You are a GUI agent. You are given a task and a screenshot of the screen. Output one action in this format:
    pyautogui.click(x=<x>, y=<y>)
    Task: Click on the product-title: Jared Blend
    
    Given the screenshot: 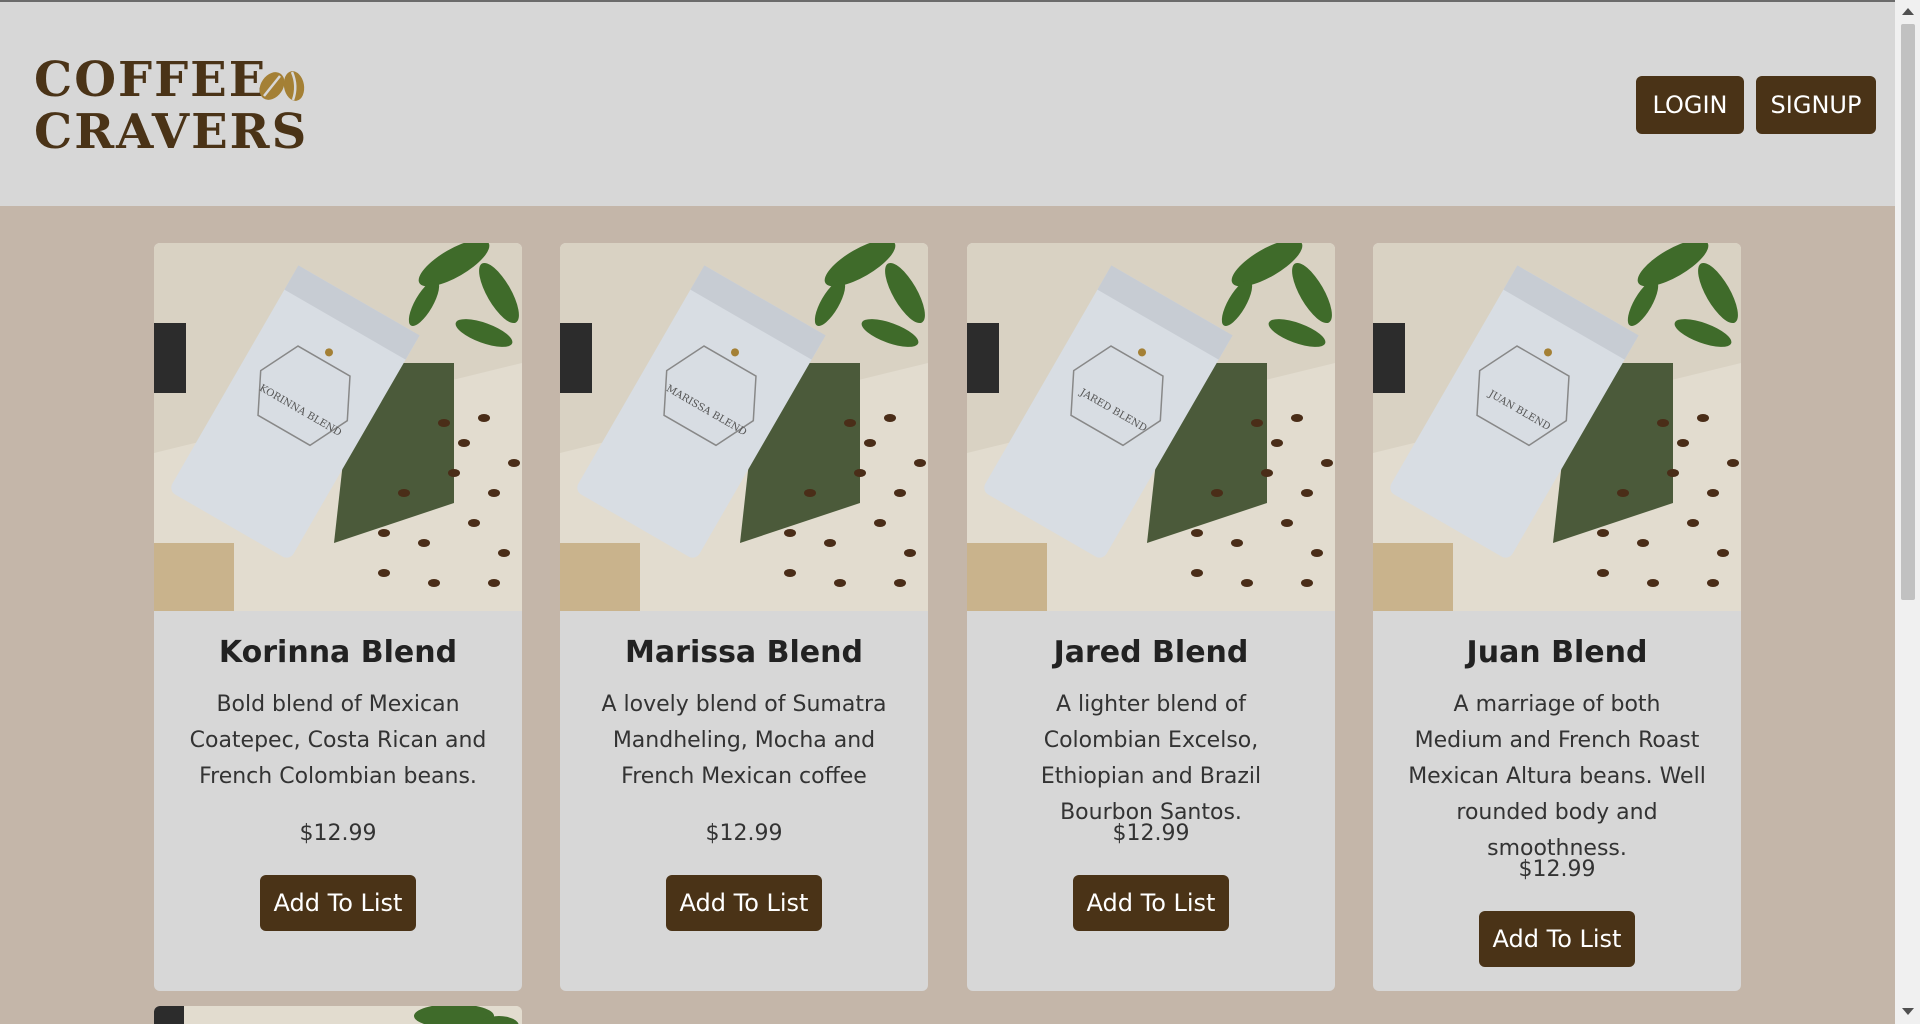 What is the action you would take?
    pyautogui.click(x=1151, y=652)
    